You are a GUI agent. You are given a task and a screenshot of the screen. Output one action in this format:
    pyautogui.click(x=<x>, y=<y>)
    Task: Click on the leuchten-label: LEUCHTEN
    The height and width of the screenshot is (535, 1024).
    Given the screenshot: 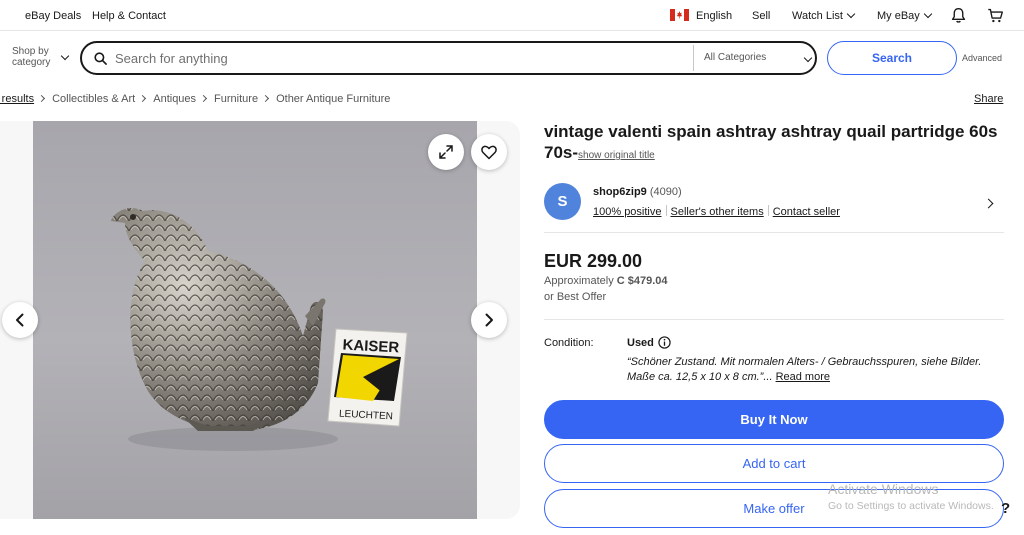 What is the action you would take?
    pyautogui.click(x=366, y=415)
    